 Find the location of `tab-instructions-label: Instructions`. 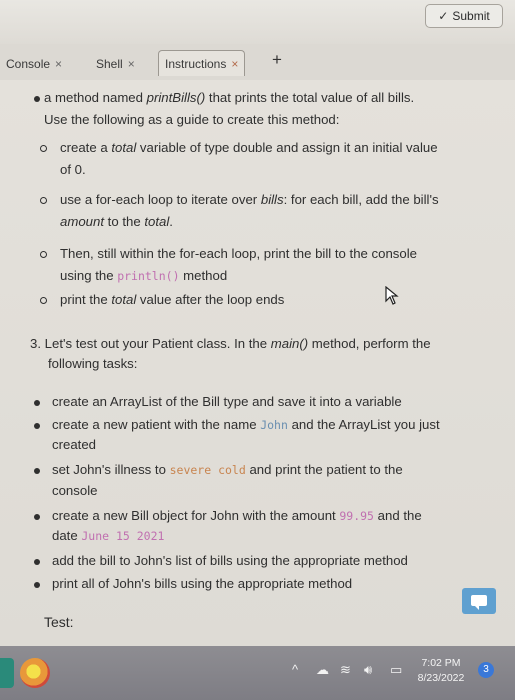

tab-instructions-label: Instructions is located at coordinates (196, 63).